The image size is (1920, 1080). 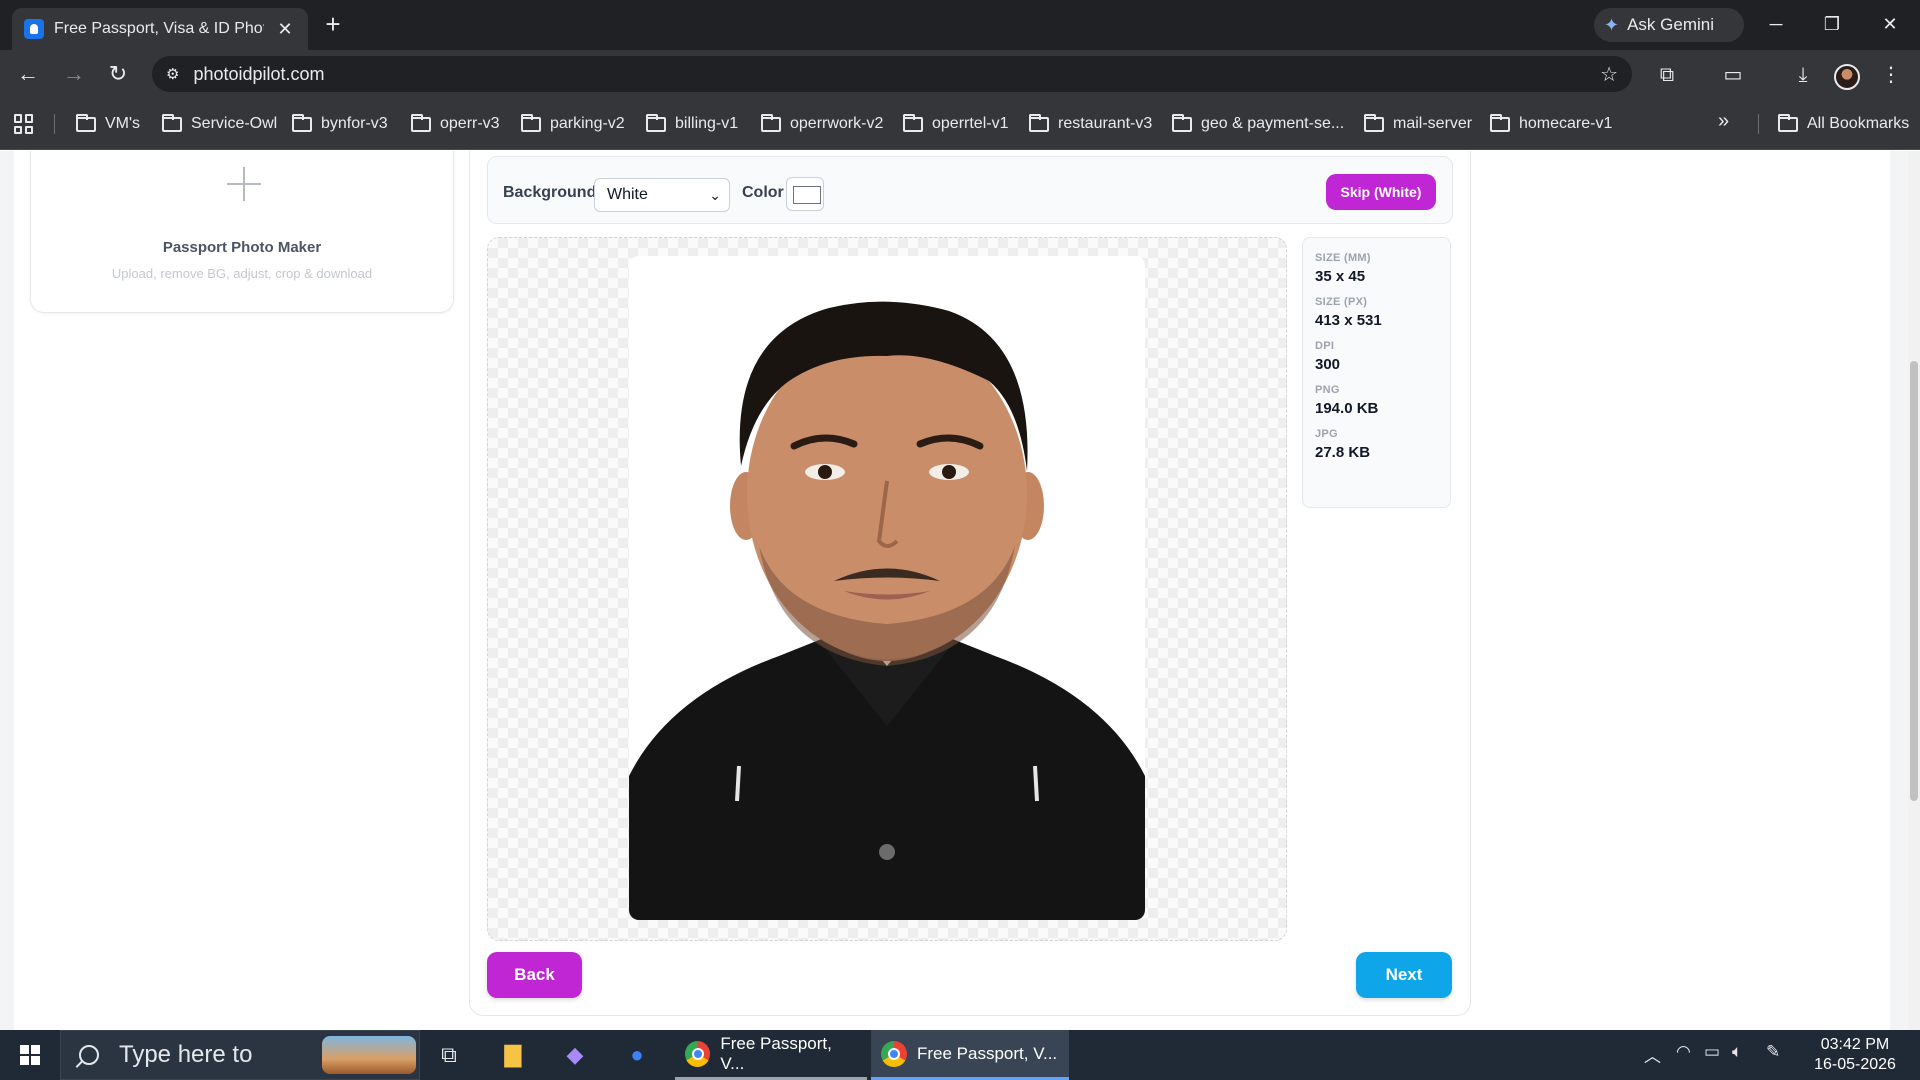 I want to click on apps-grid-icon, so click(x=24, y=124).